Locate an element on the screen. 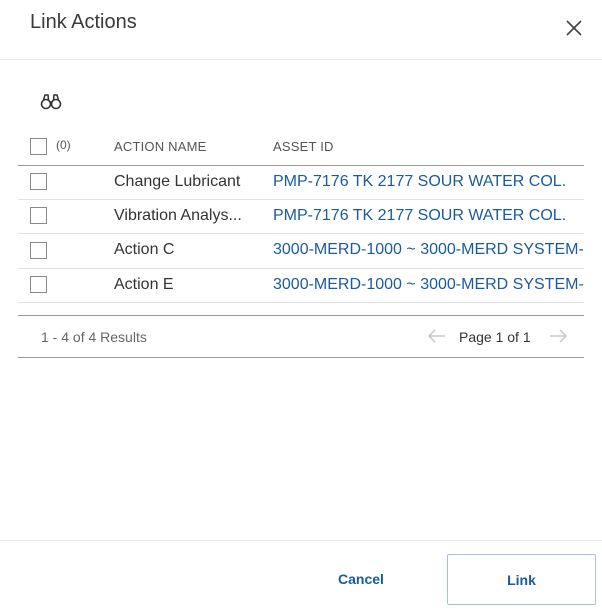 The height and width of the screenshot is (613, 602). select-all-checkbox is located at coordinates (38, 146).